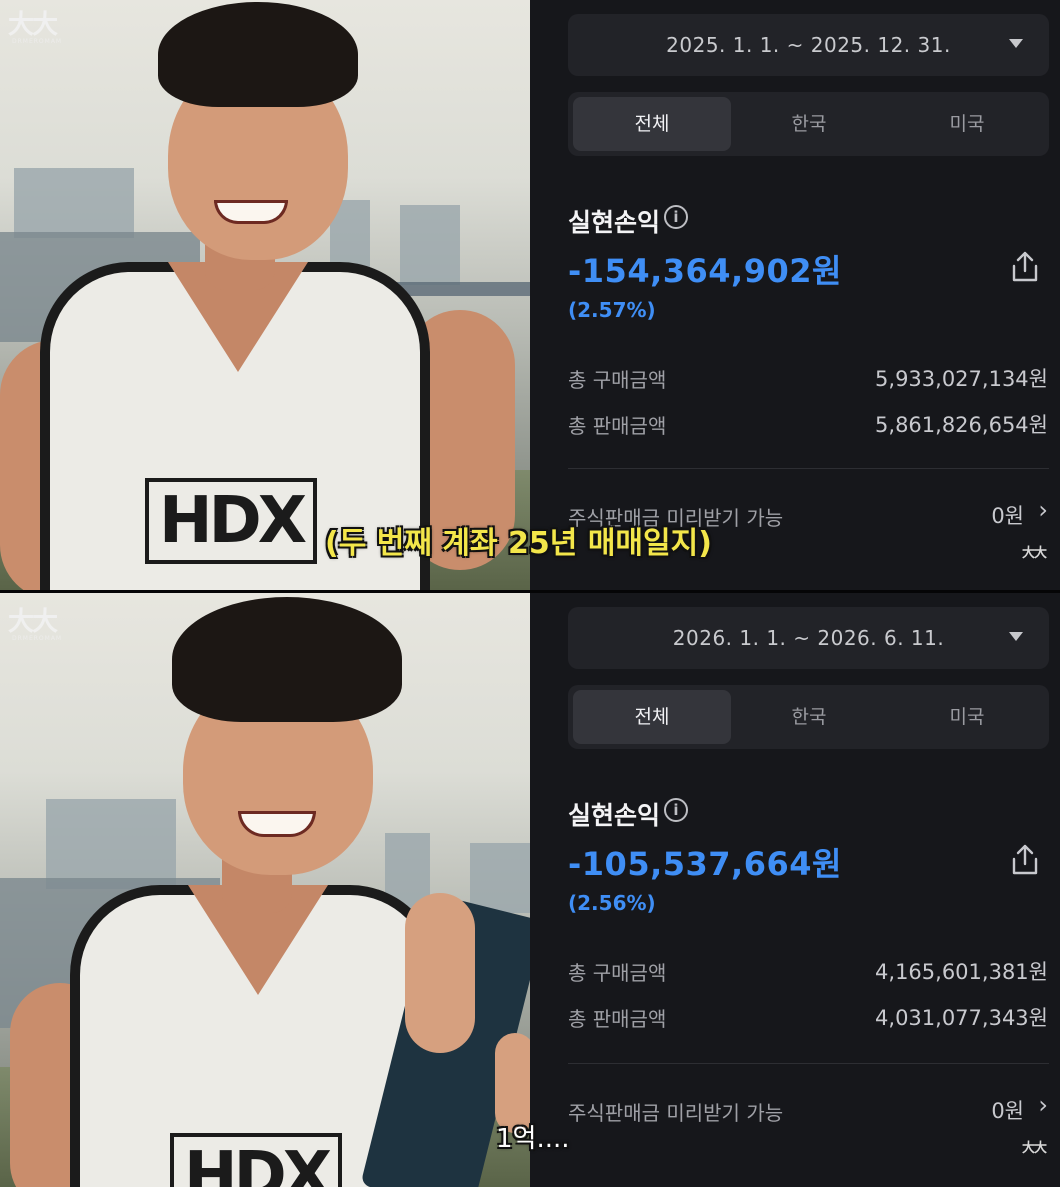 The width and height of the screenshot is (1060, 1187). I want to click on total-buy-value: 4,165,601,381원, so click(961, 972).